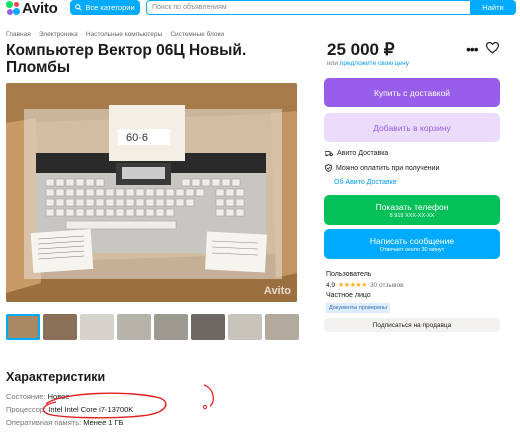  I want to click on rating-stars-icon: ★★★★★, so click(352, 285).